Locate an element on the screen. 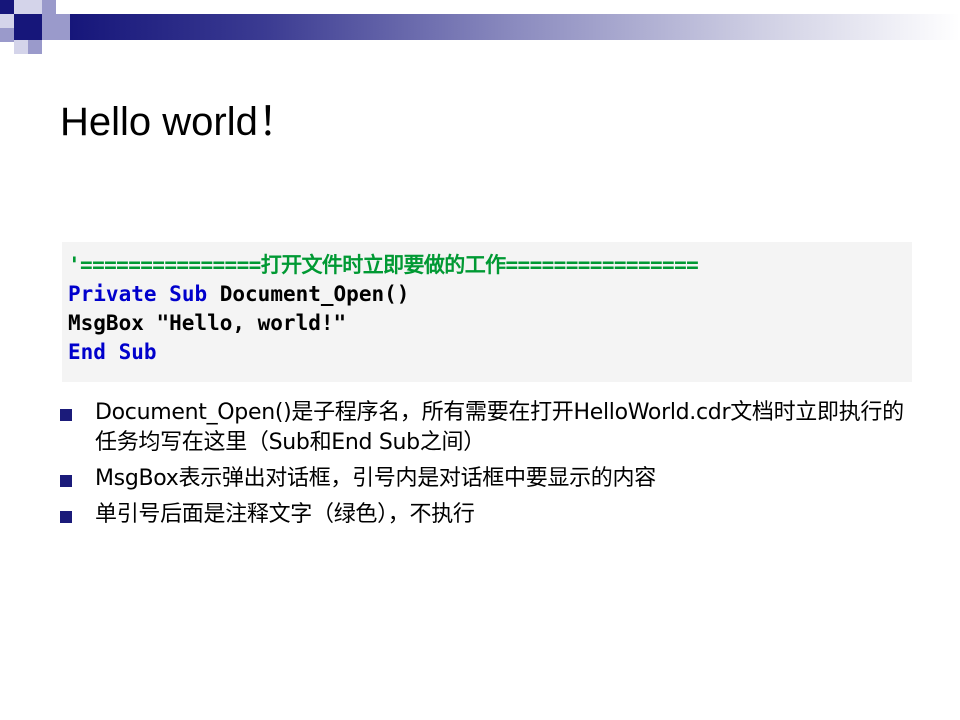  bullet-text: 单引号后面是注释文字（绿色），不执行 is located at coordinates (285, 514).